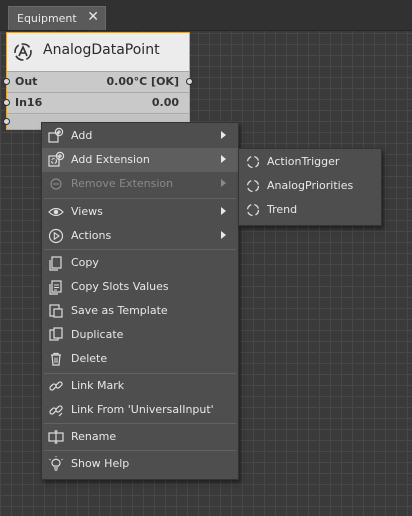 The width and height of the screenshot is (412, 516). I want to click on menu-item-label: Views, so click(87, 211).